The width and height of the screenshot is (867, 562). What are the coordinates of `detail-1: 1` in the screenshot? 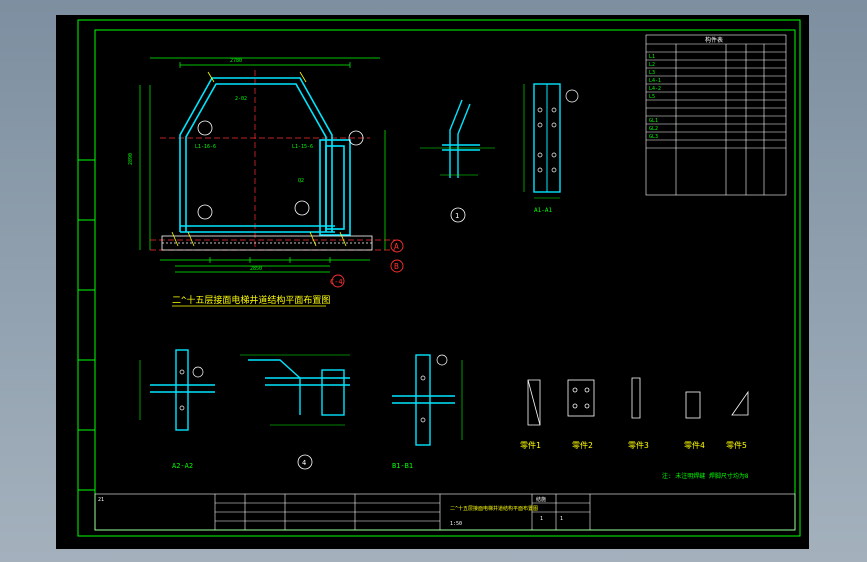 It's located at (457, 161).